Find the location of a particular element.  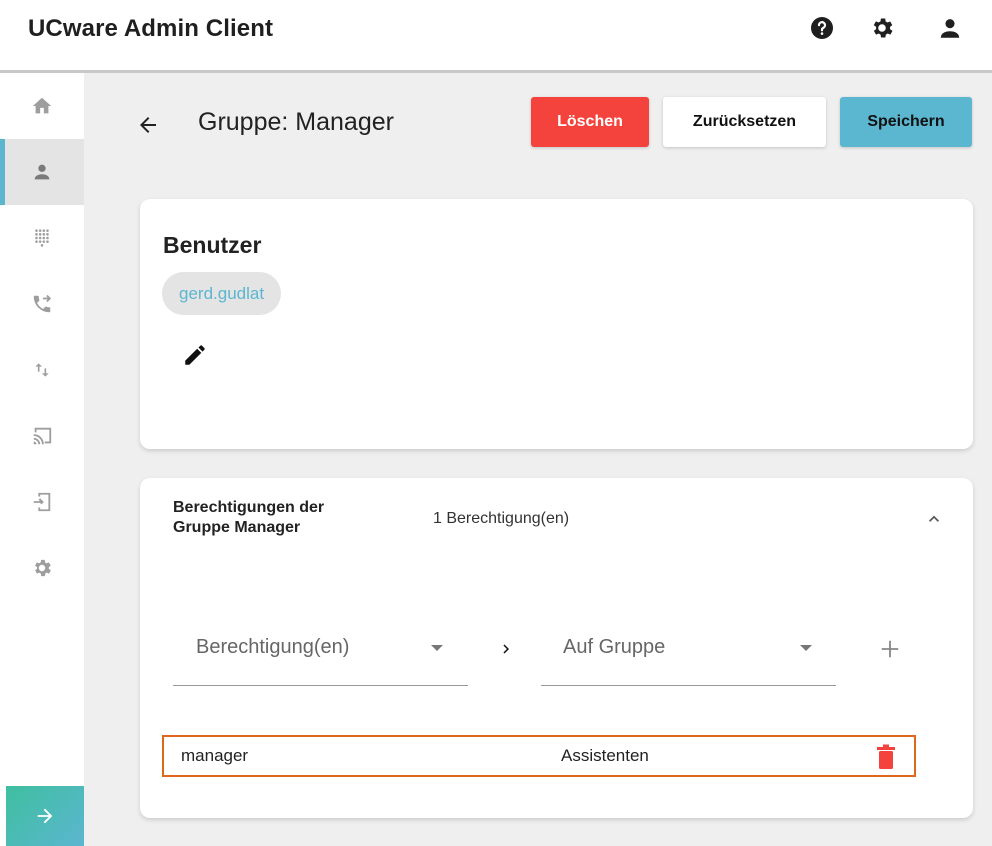

permission-row: manager Assistenten is located at coordinates (539, 756).